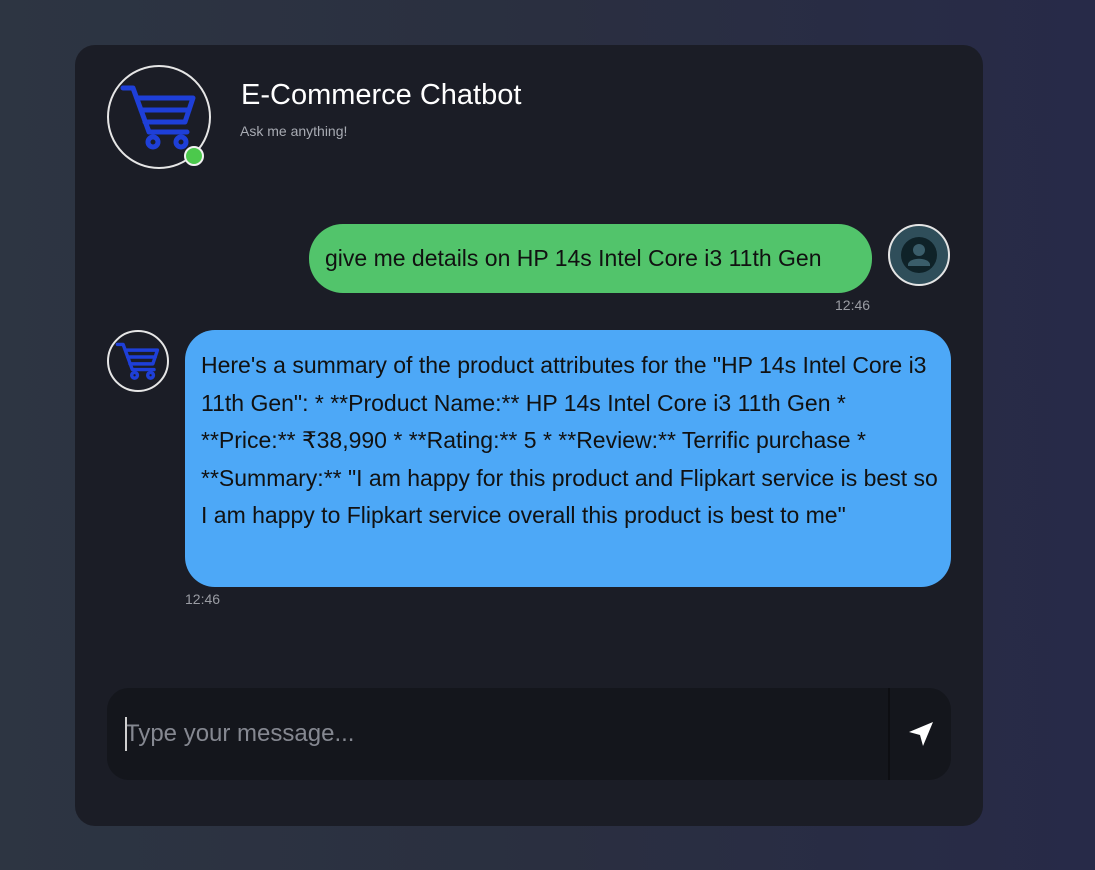 This screenshot has width=1095, height=870. I want to click on chat-subtitle: Ask me anything!, so click(294, 131).